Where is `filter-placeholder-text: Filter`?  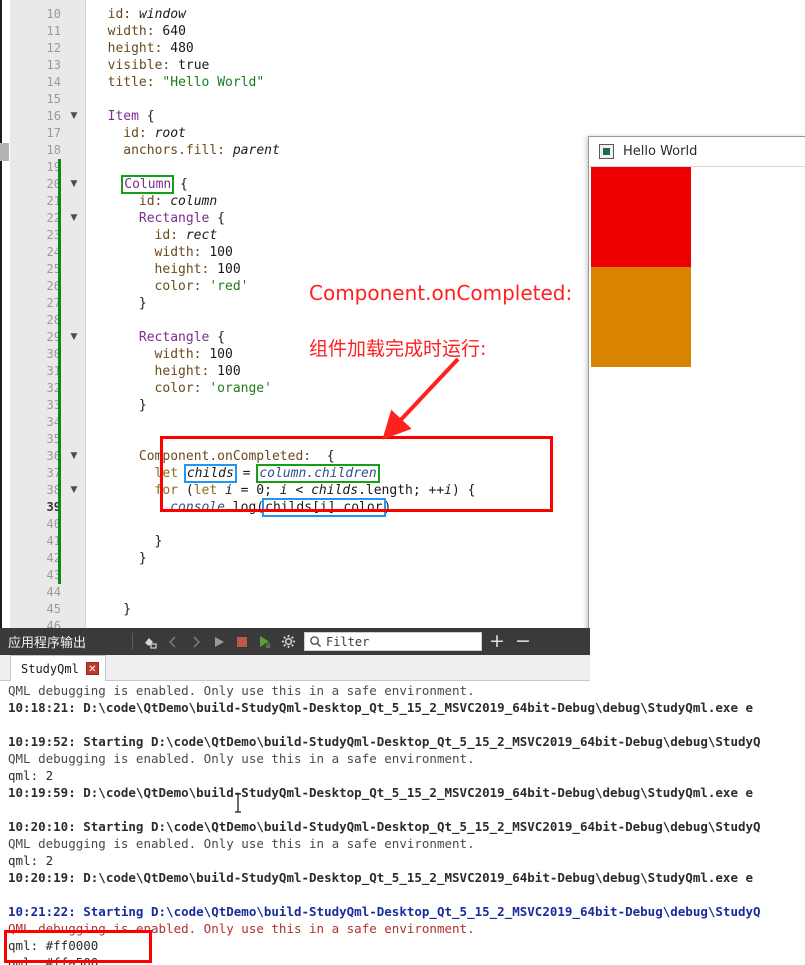
filter-placeholder-text: Filter is located at coordinates (348, 641).